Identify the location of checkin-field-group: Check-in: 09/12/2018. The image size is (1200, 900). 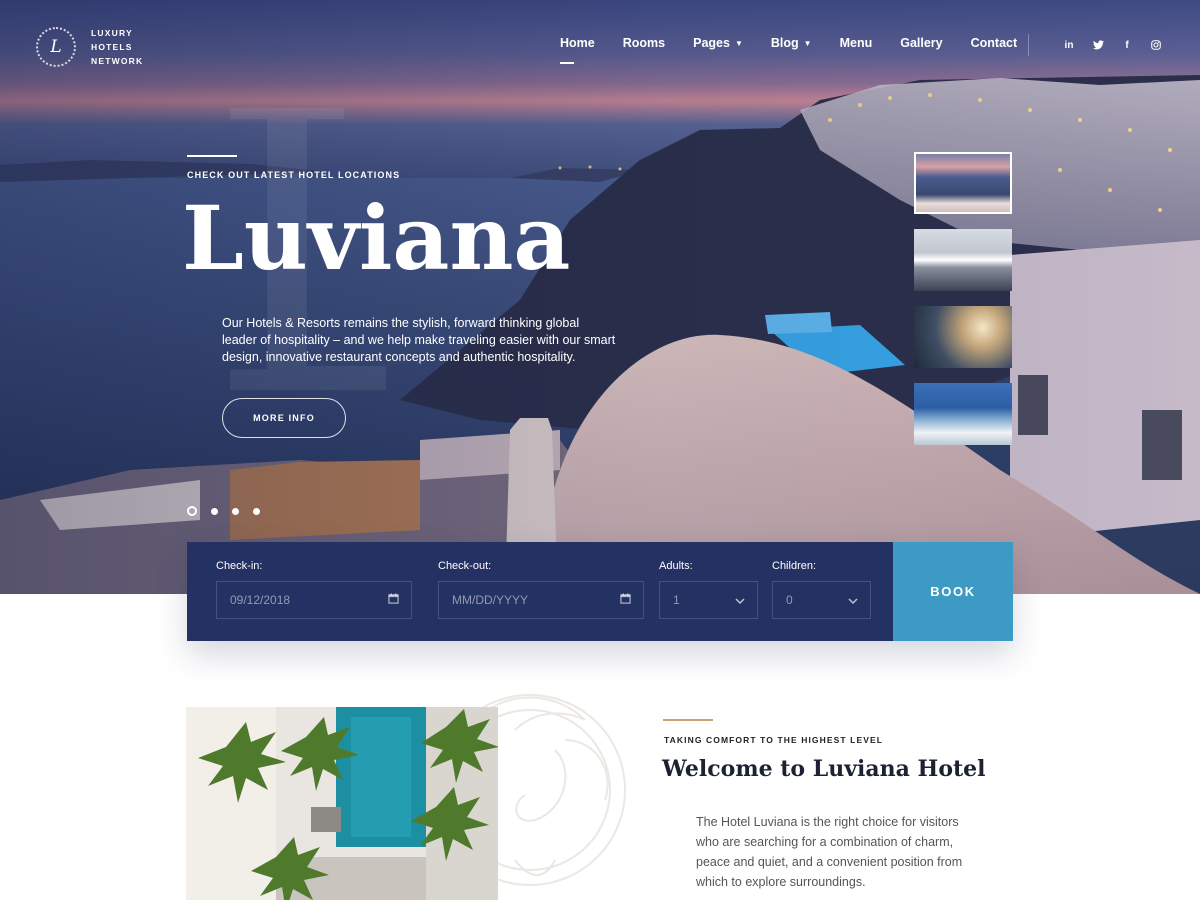
(314, 589).